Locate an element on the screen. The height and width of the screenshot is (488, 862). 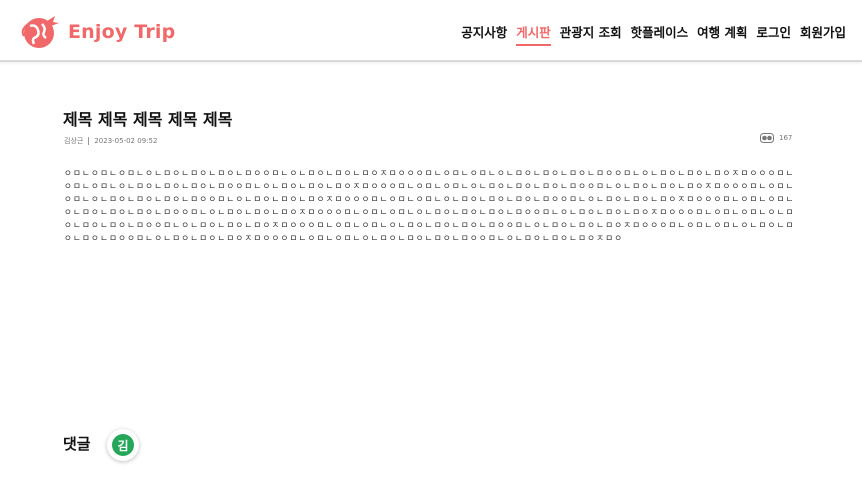
post-title: 제목 제목 제목 제목 제목 is located at coordinates (148, 119).